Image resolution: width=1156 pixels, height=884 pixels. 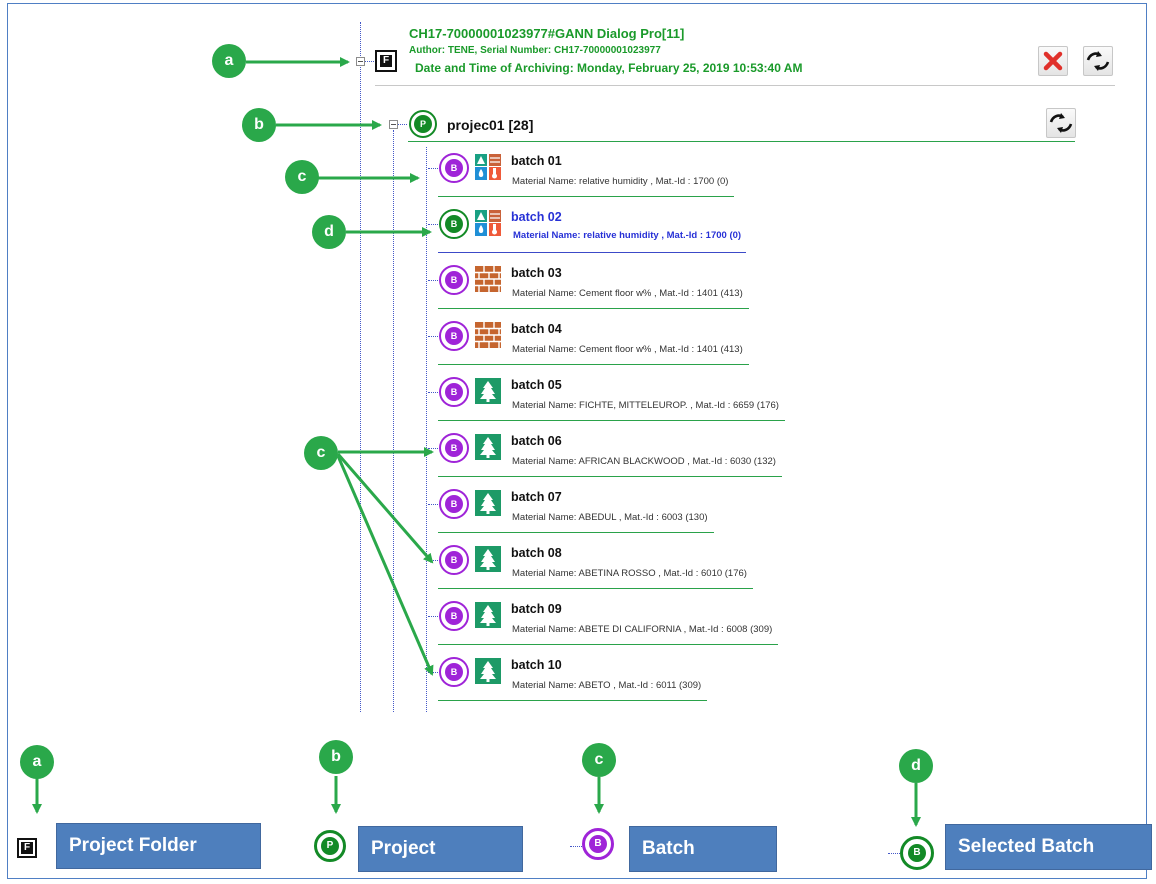 I want to click on batch-icon: B, so click(x=598, y=844).